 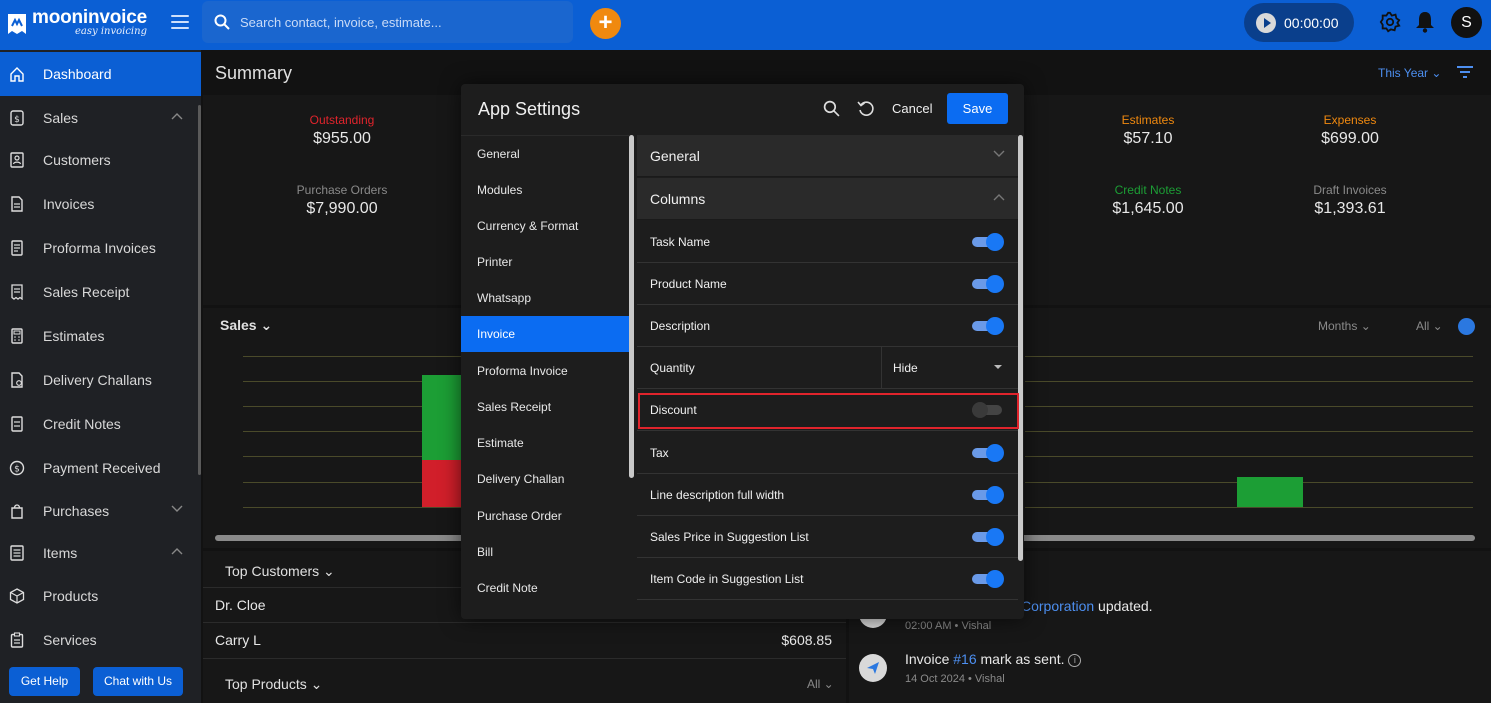 What do you see at coordinates (1299, 22) in the screenshot?
I see `timer-widget: 00:00:00` at bounding box center [1299, 22].